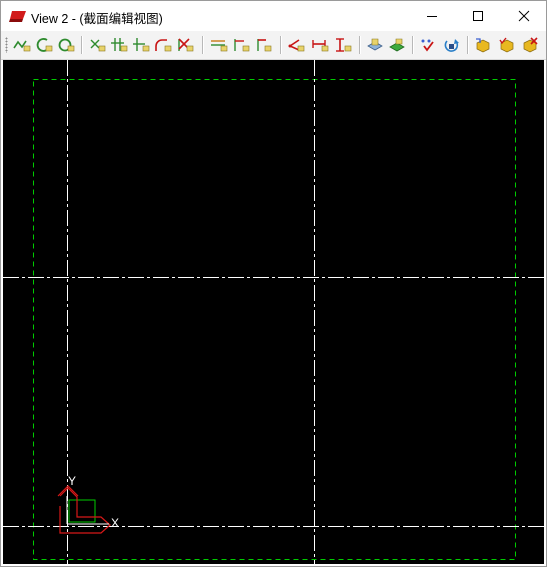  I want to click on parallel-constraint-icon, so click(242, 45).